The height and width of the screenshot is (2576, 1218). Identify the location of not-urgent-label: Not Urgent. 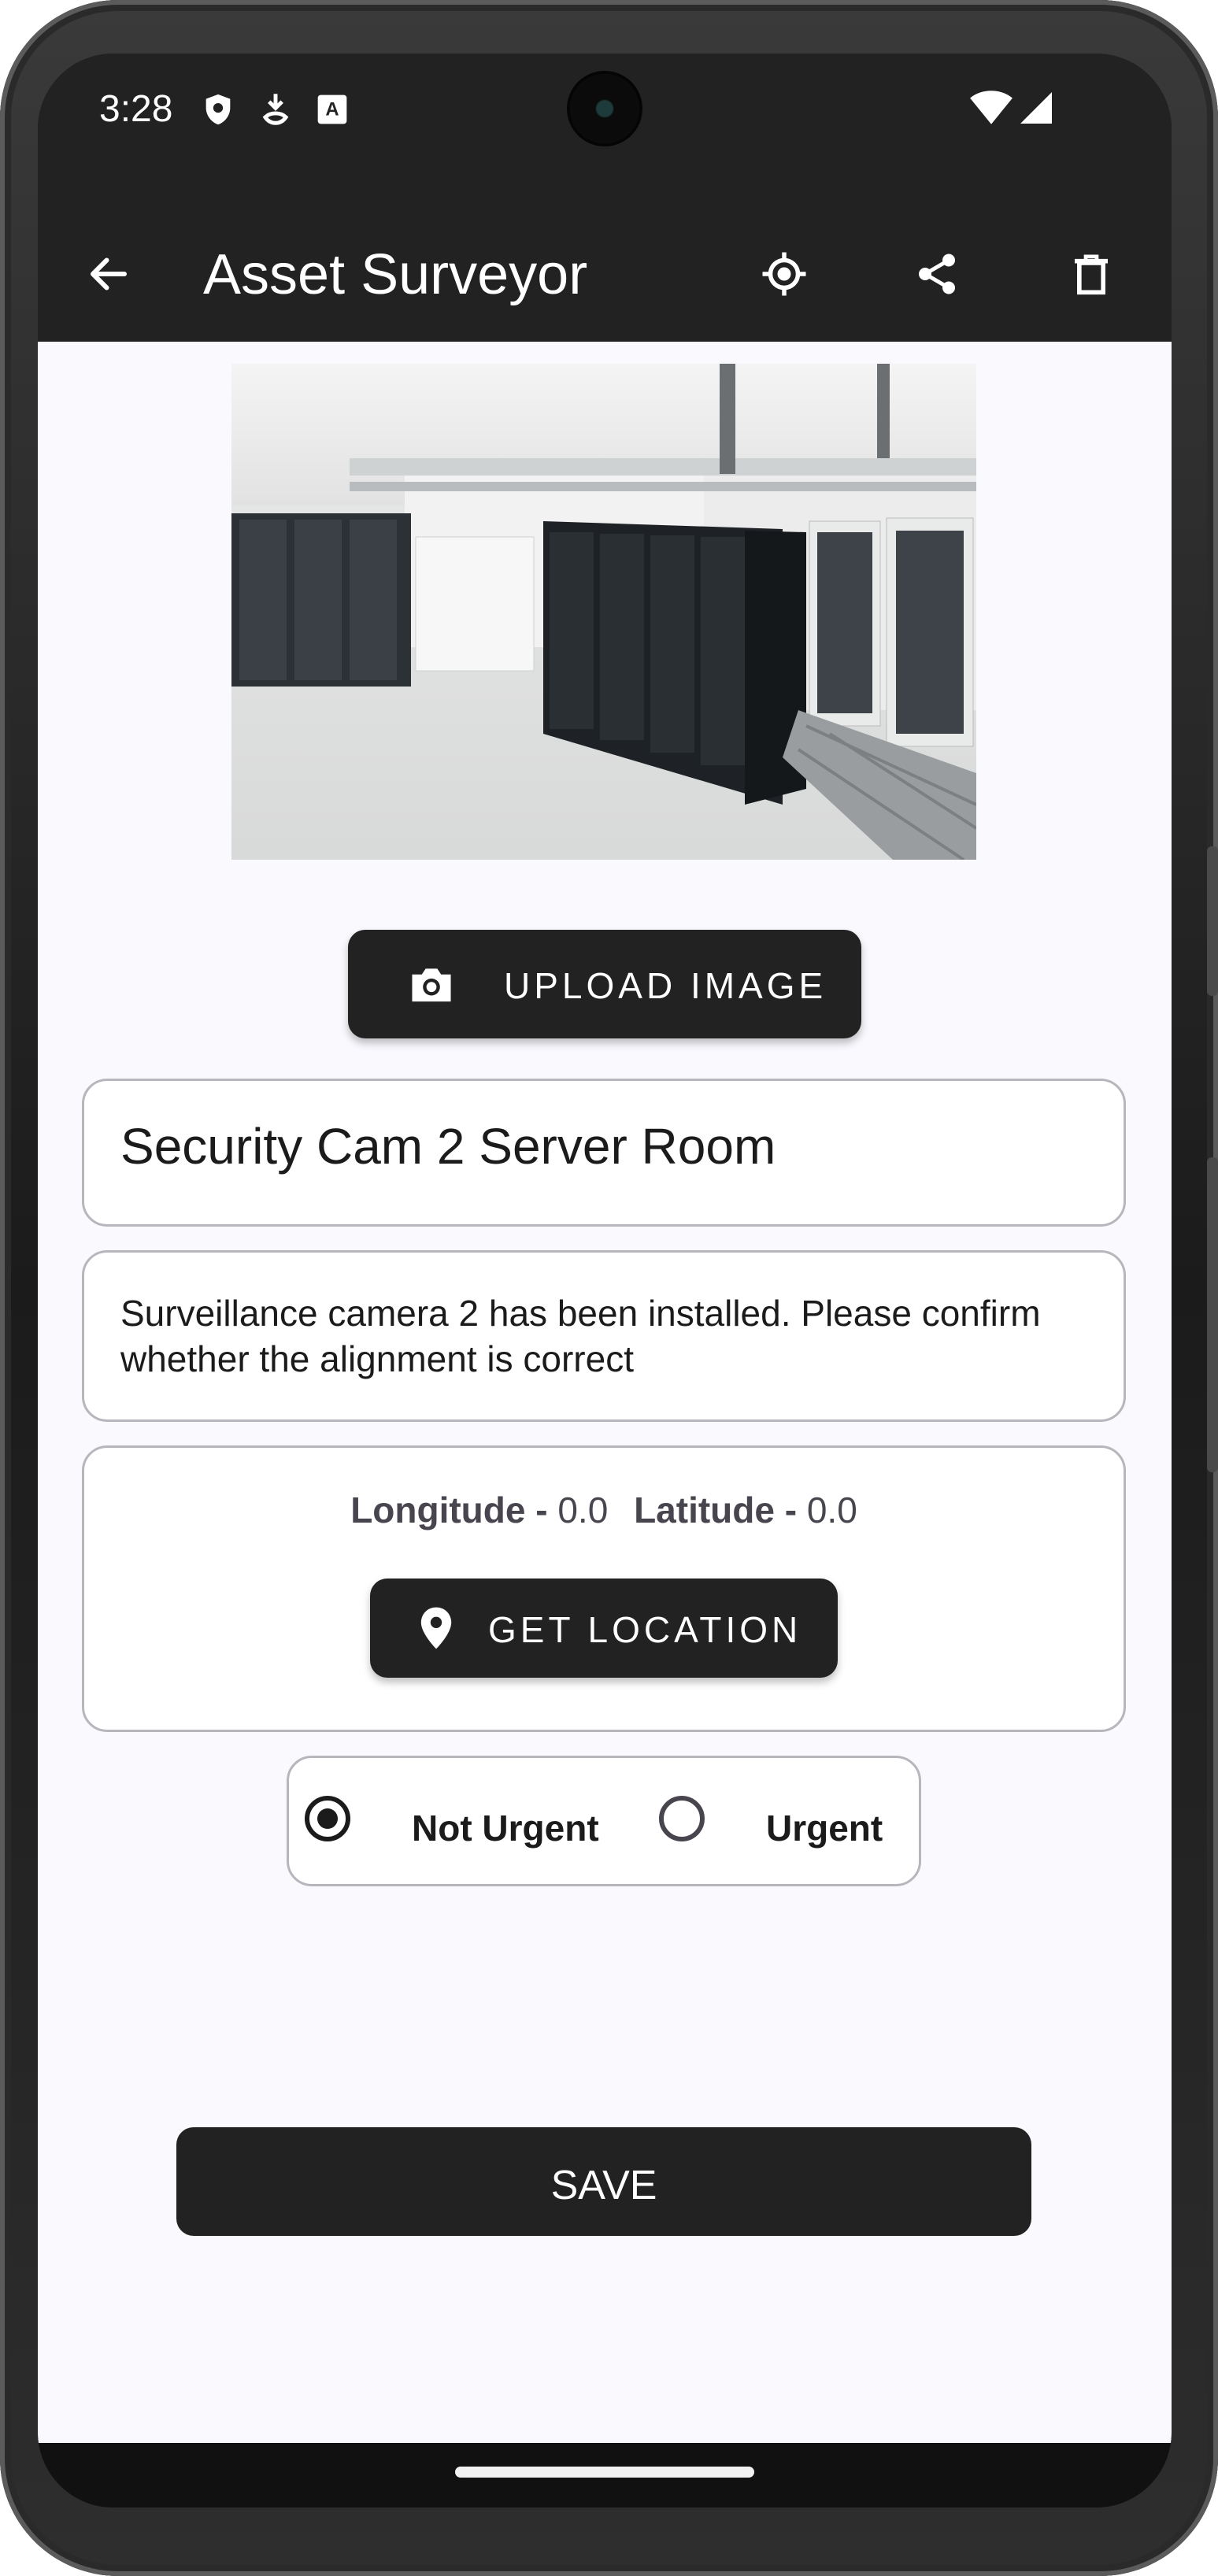
(506, 1828).